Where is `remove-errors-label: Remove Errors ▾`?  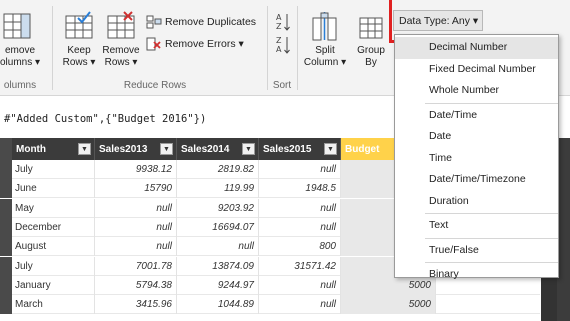 remove-errors-label: Remove Errors ▾ is located at coordinates (204, 44).